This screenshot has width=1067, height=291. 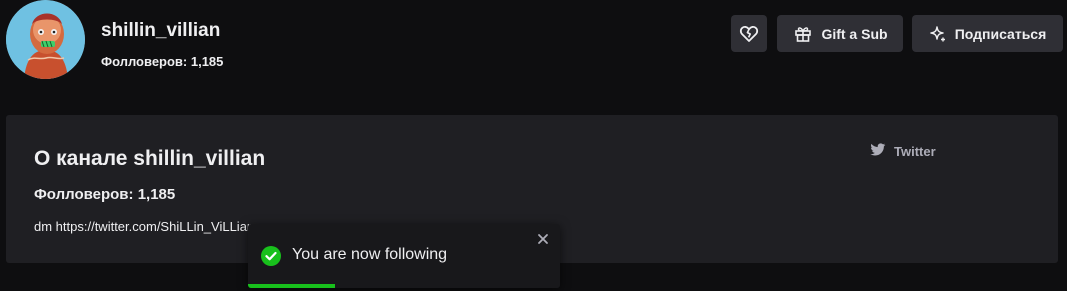 I want to click on sparkle-star-icon, so click(x=938, y=34).